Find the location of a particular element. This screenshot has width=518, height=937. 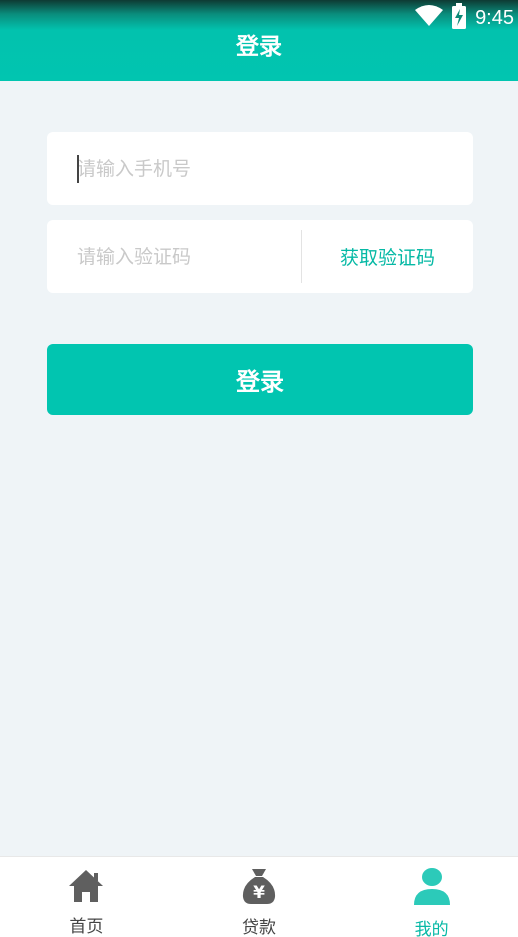

wifi-icon is located at coordinates (429, 18).